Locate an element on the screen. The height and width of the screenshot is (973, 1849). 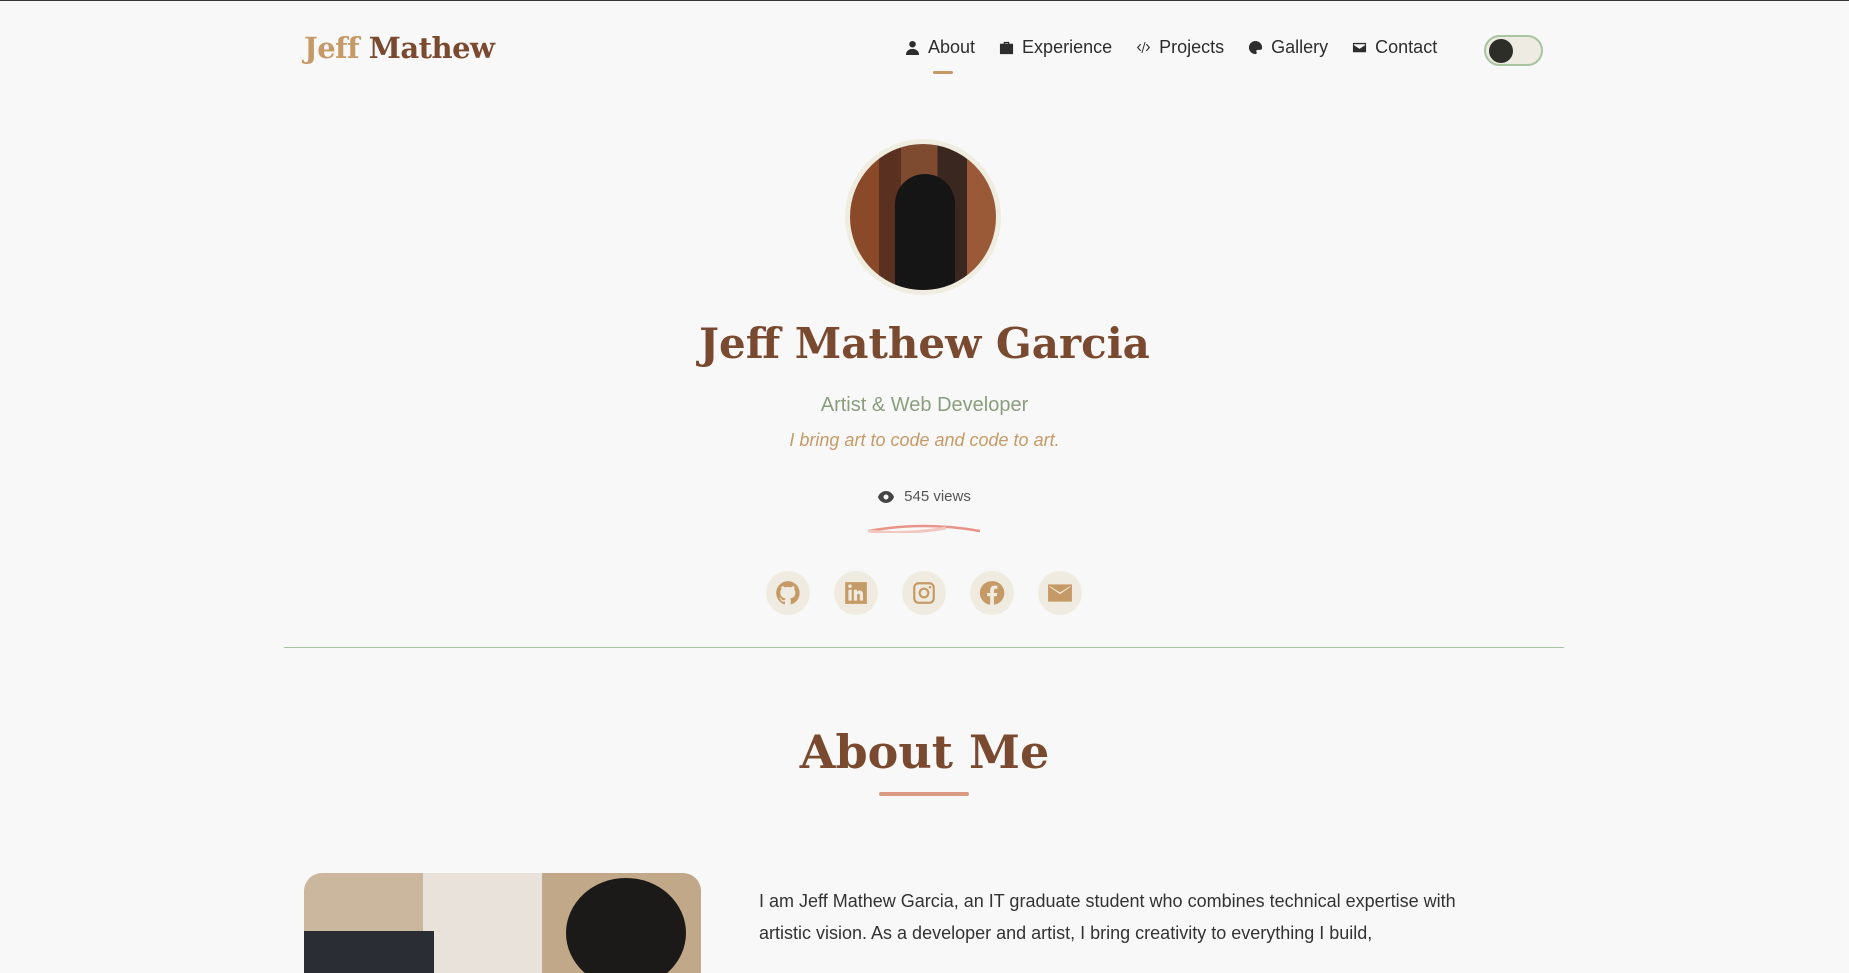
linkedin-icon is located at coordinates (856, 593).